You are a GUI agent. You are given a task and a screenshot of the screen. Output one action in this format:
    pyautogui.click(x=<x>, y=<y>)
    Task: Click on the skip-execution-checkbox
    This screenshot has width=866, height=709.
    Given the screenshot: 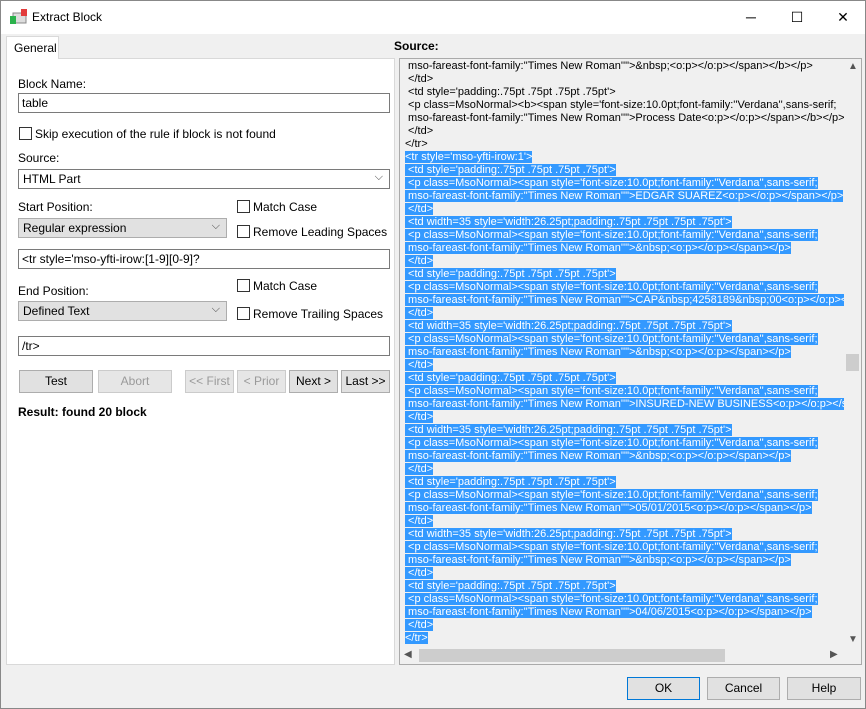 What is the action you would take?
    pyautogui.click(x=25, y=133)
    